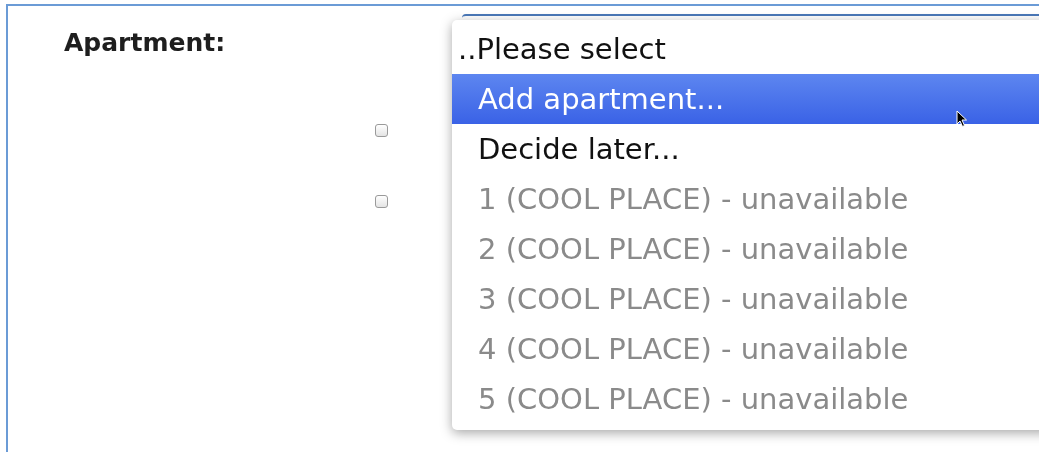  I want to click on dropdown-option: ..Please select, so click(745, 49).